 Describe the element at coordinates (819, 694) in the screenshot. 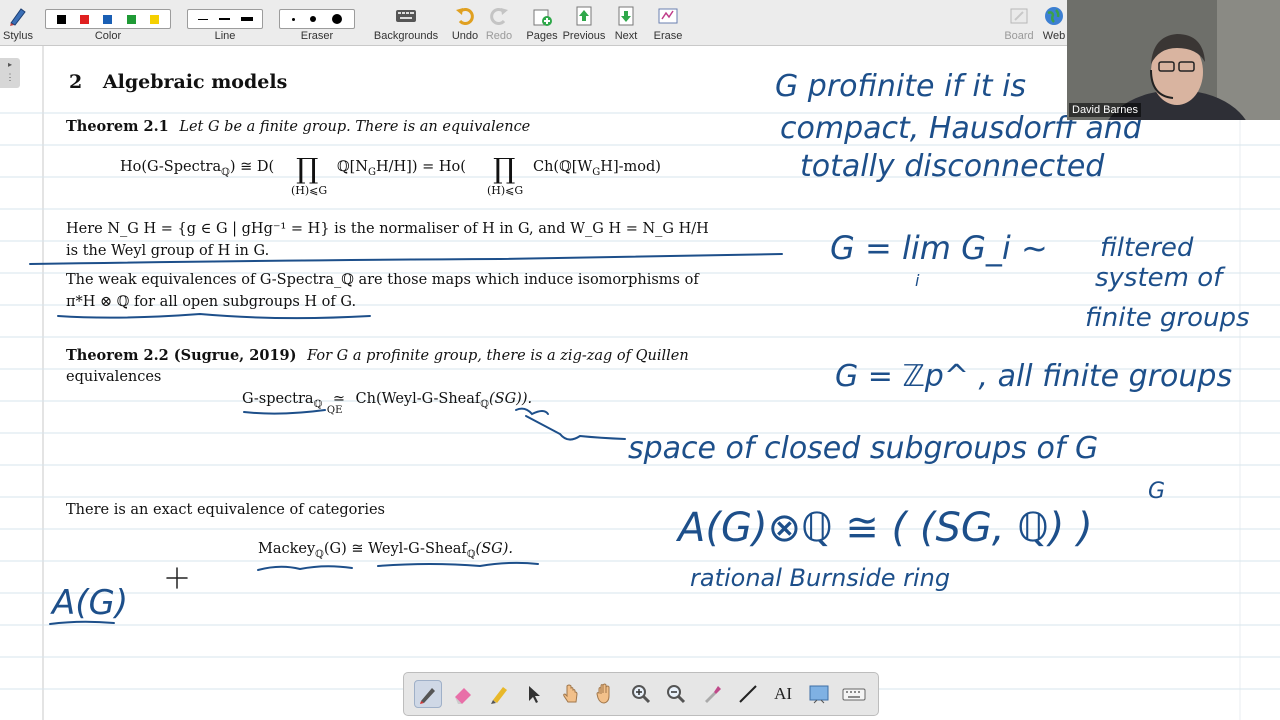

I see `screen-capture-button` at that location.